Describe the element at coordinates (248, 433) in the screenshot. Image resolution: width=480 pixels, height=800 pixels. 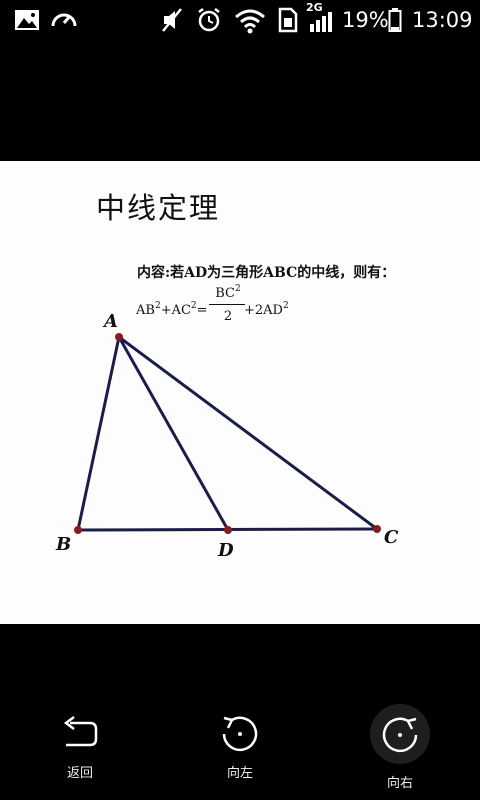
I see `segment-ac` at that location.